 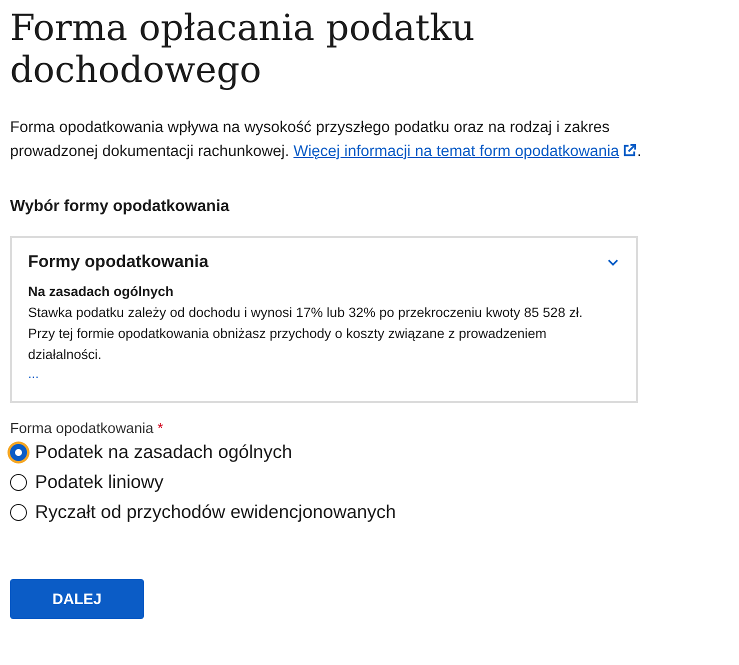 What do you see at coordinates (99, 482) in the screenshot?
I see `option-label: Podatek liniowy` at bounding box center [99, 482].